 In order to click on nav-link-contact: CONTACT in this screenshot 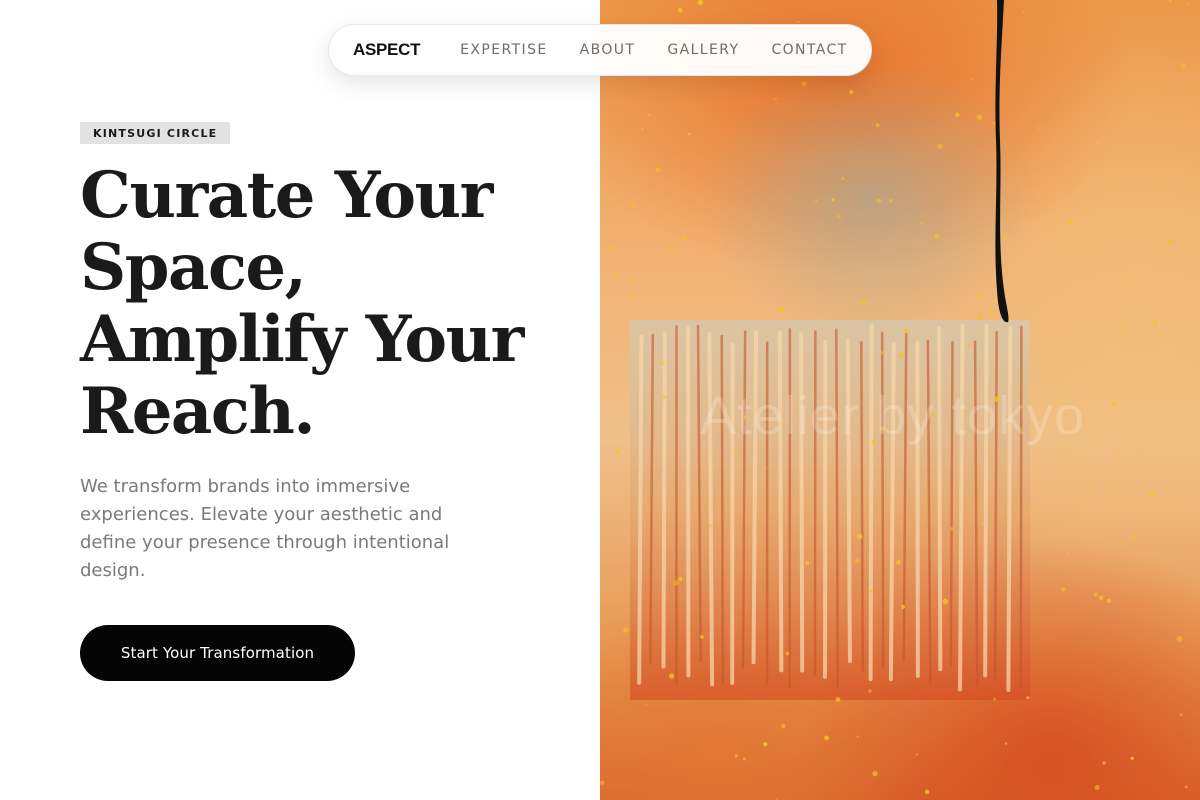, I will do `click(809, 50)`.